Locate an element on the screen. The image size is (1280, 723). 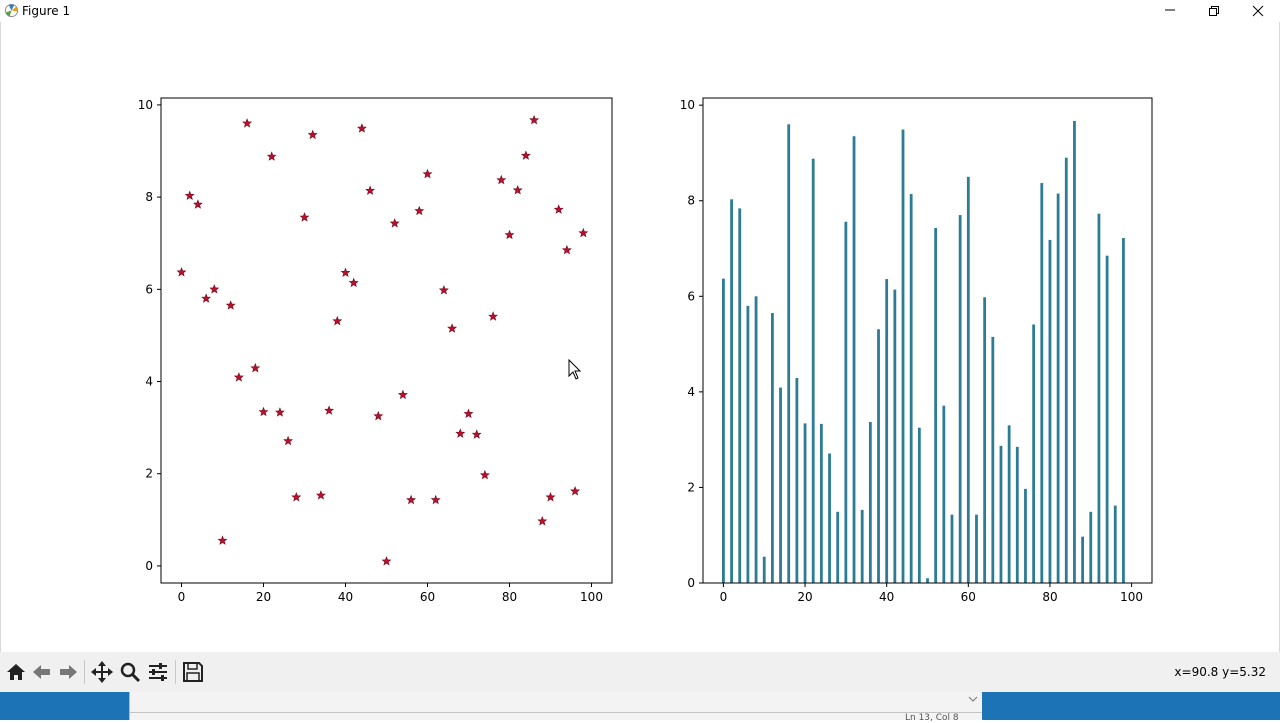
scatter-y-tick-label: 2 is located at coordinates (149, 474).